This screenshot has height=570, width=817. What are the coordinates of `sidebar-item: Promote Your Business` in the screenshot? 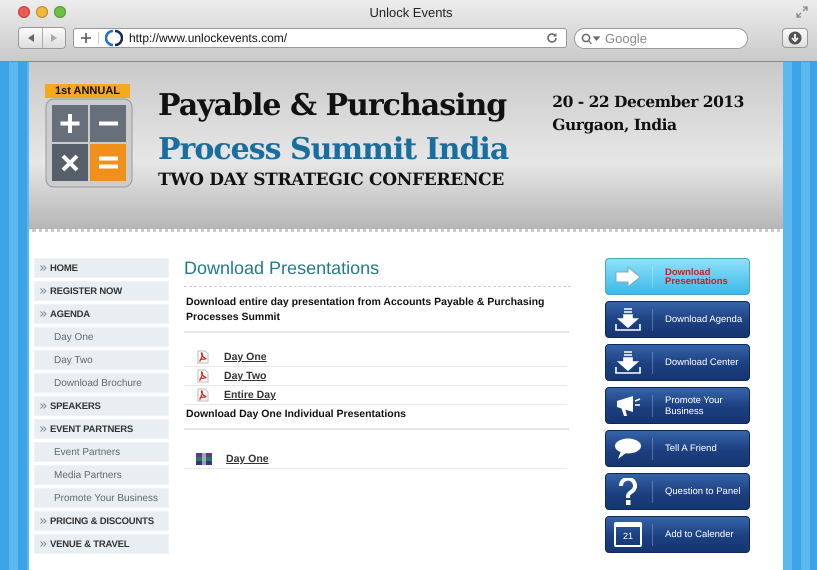 It's located at (101, 498).